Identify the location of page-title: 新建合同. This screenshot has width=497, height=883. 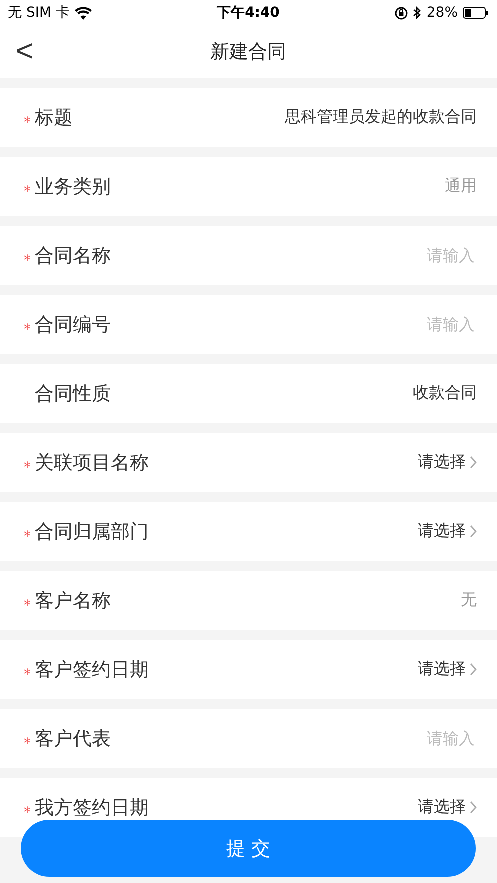
(248, 52).